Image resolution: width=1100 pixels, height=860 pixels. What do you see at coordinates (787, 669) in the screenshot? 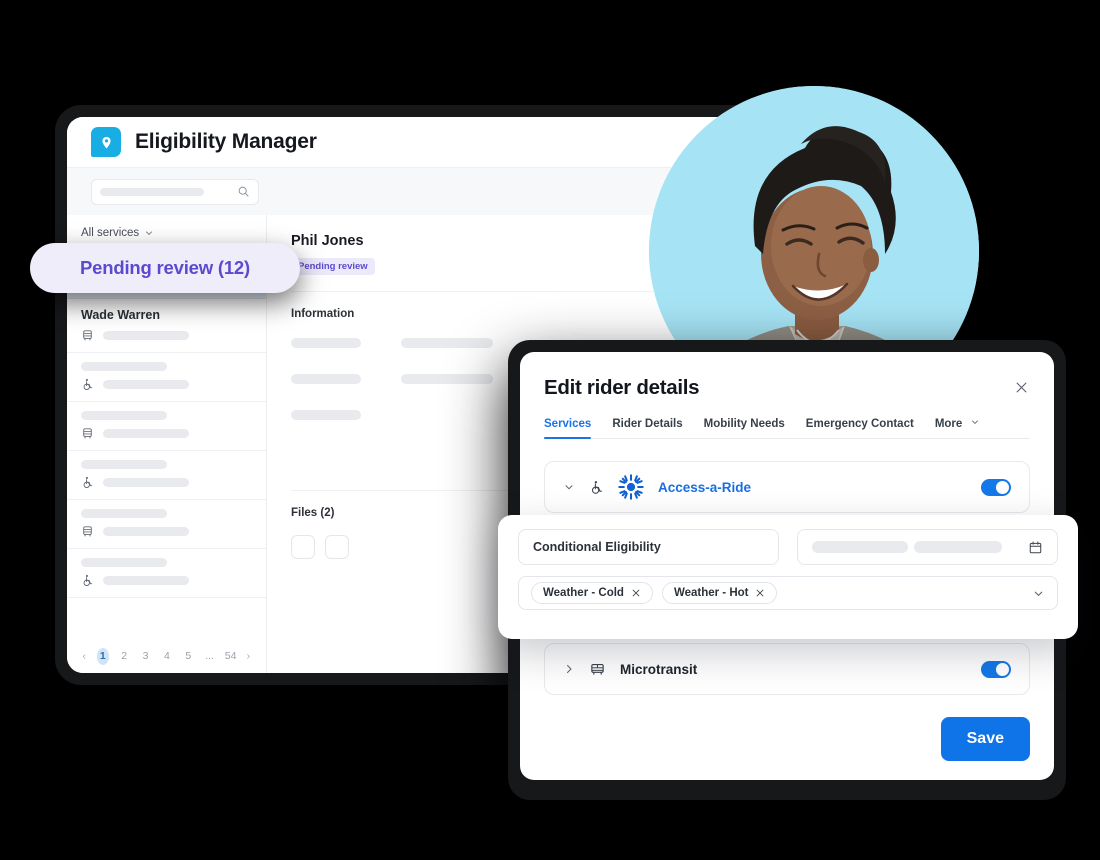
I see `service-row-microtransit: Microtransit` at bounding box center [787, 669].